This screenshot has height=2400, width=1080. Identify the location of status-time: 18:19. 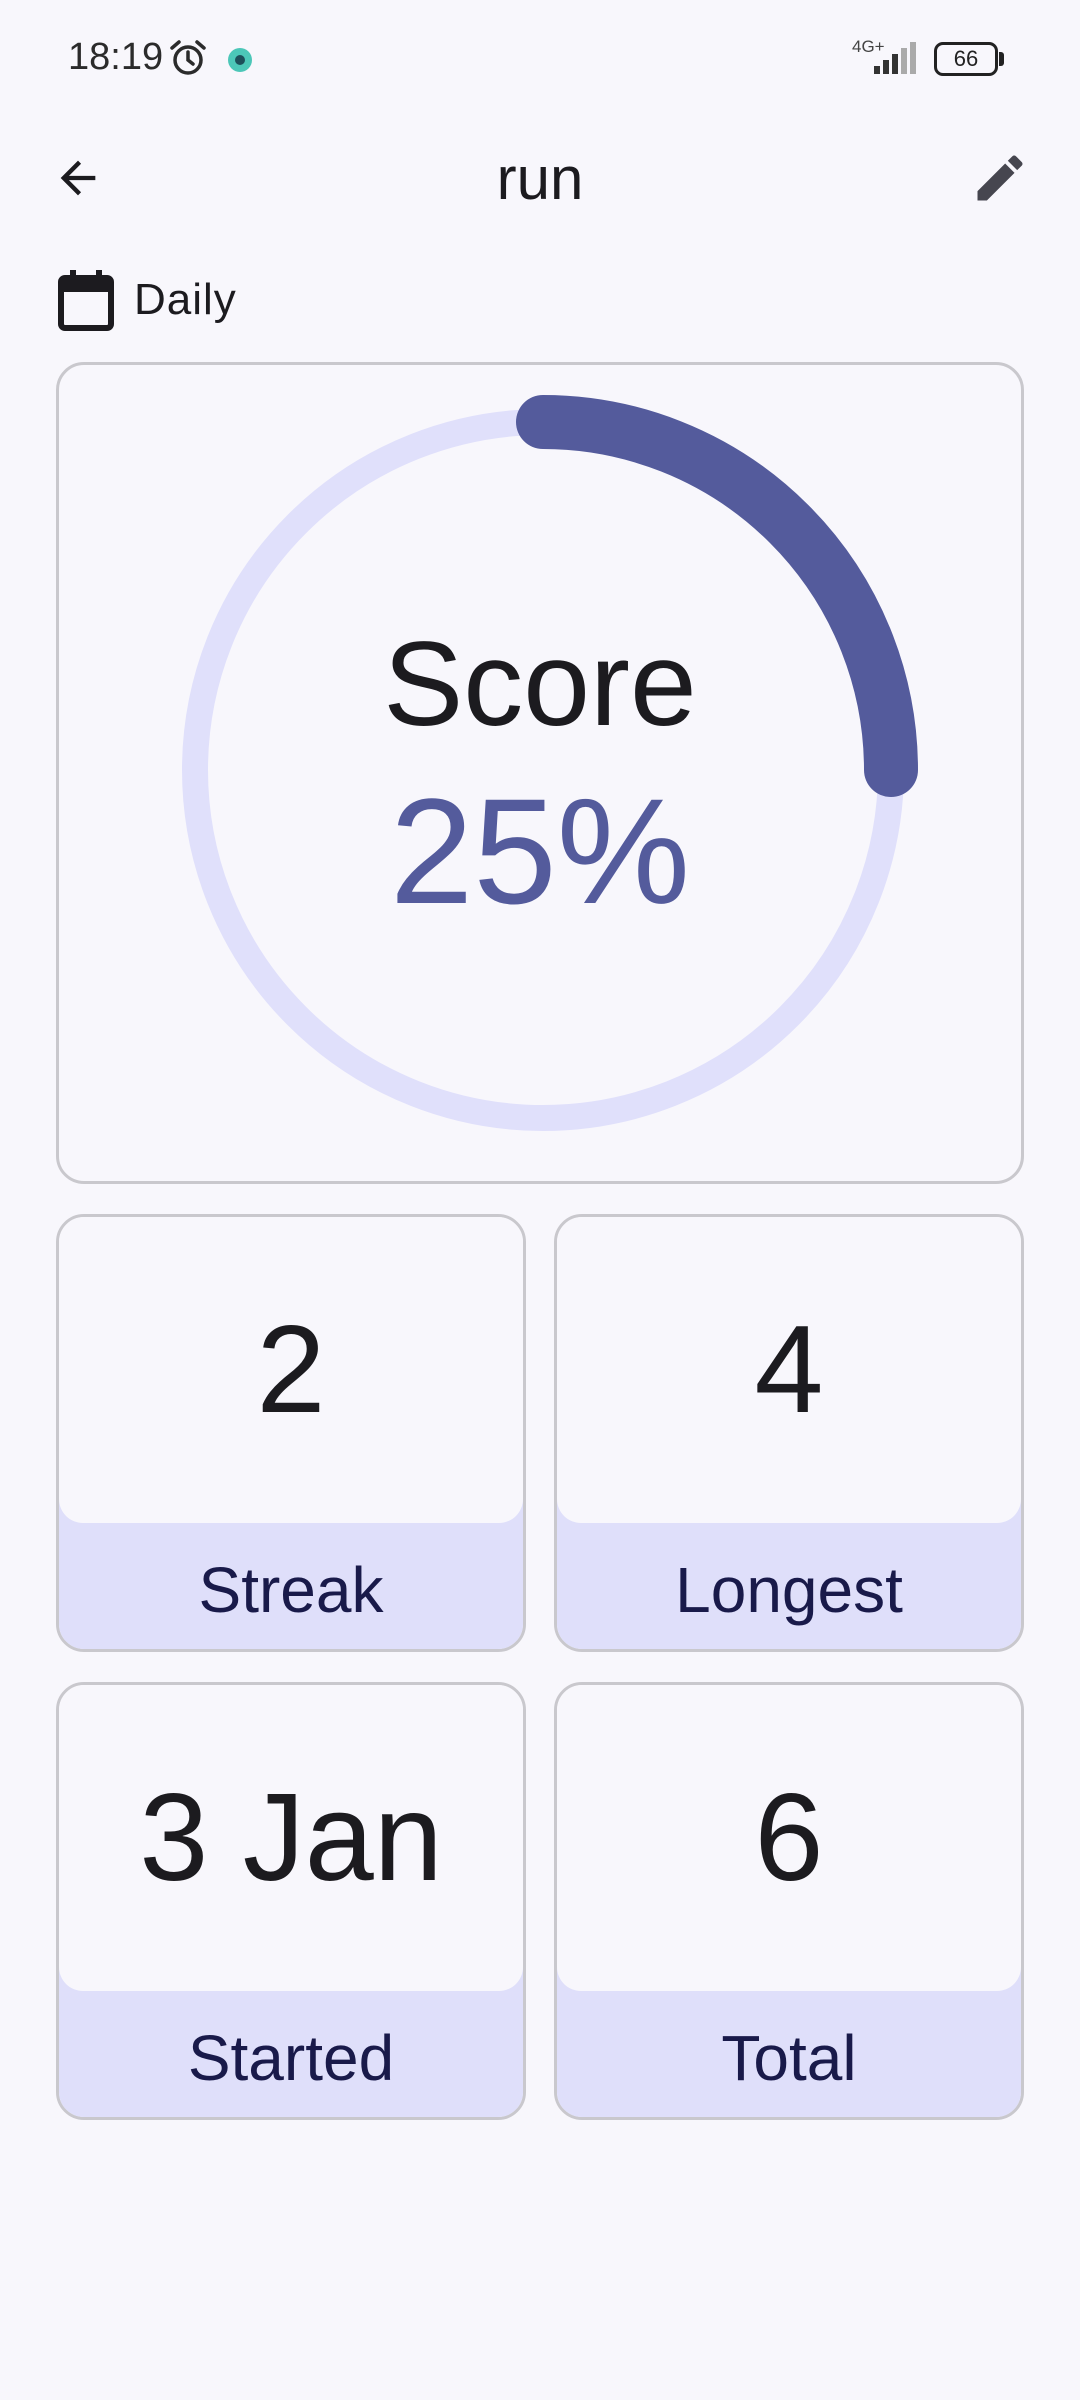
(116, 57).